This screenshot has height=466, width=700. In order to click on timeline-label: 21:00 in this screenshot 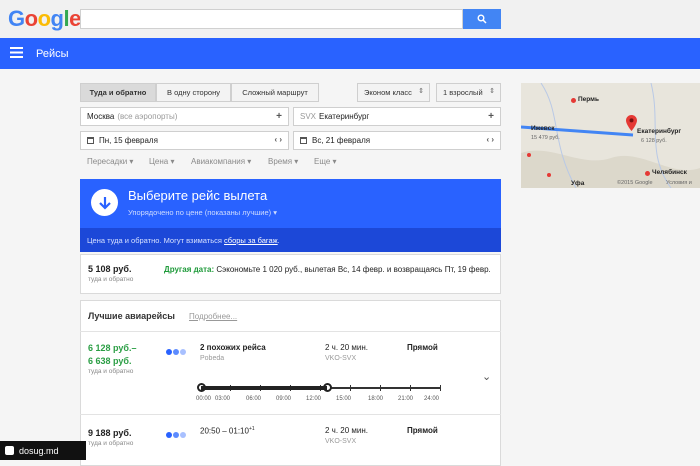, I will do `click(406, 399)`.